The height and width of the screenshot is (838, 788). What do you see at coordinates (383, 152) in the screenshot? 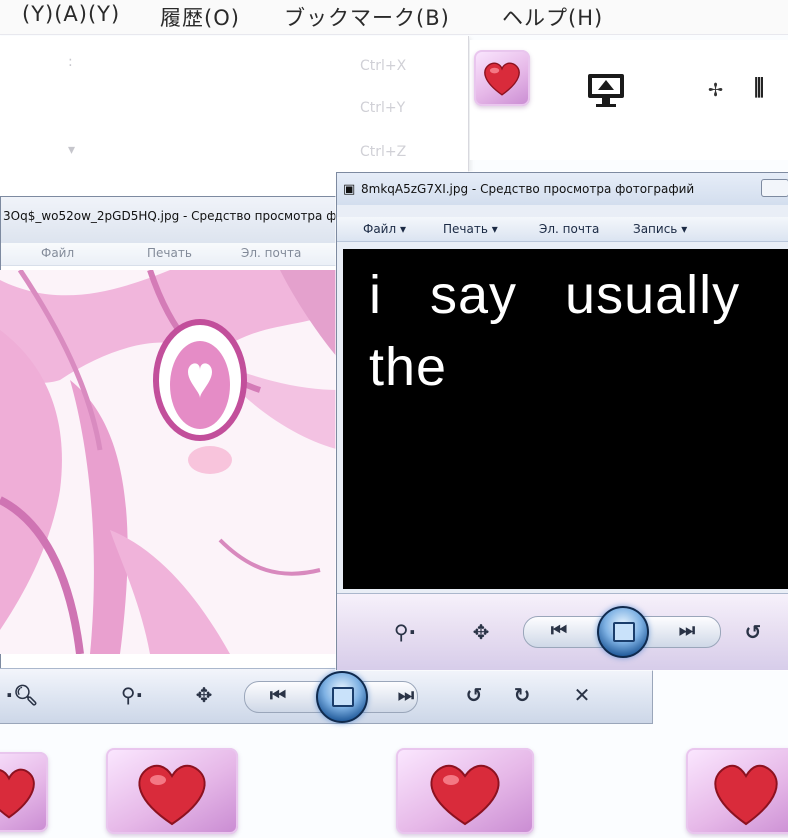
I see `shortcut-undo: Ctrl+Z` at bounding box center [383, 152].